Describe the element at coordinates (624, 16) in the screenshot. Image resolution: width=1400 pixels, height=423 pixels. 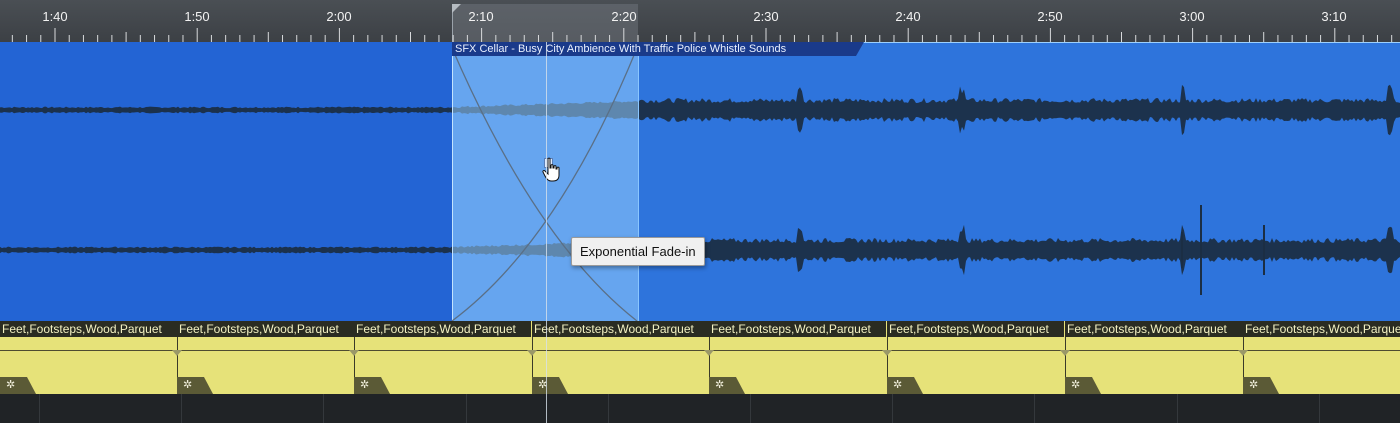
I see `ruler-label: 2:20` at that location.